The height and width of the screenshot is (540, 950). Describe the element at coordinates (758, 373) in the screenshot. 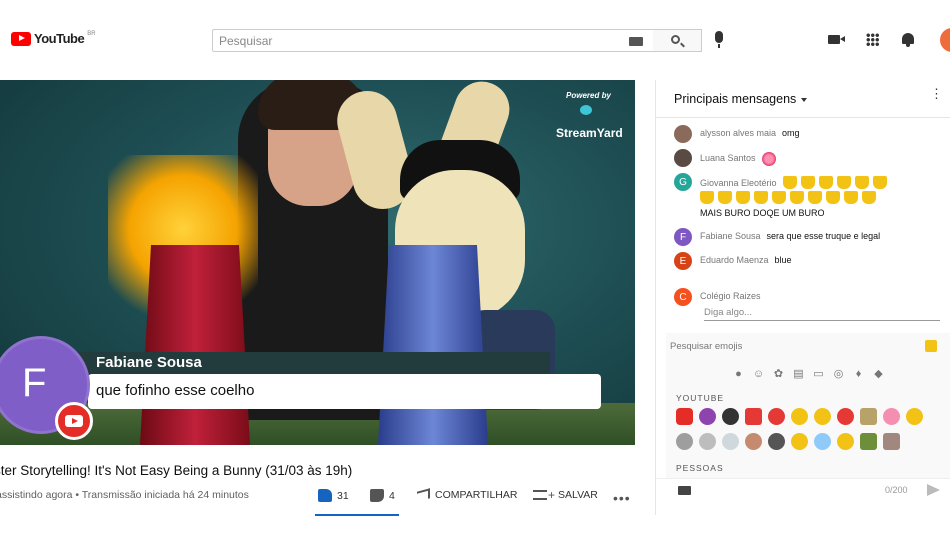

I see `smiley-category-icon: ☺` at that location.